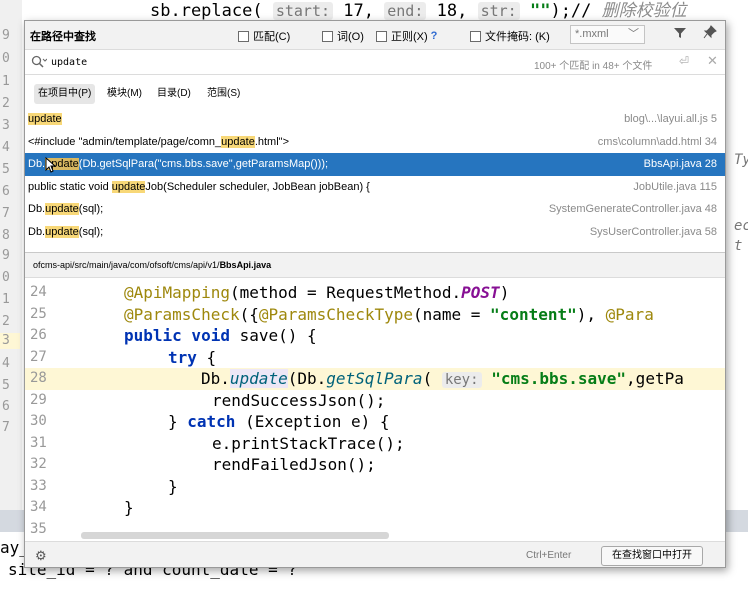 This screenshot has height=603, width=748. Describe the element at coordinates (38, 356) in the screenshot. I see `line-number: 27` at that location.